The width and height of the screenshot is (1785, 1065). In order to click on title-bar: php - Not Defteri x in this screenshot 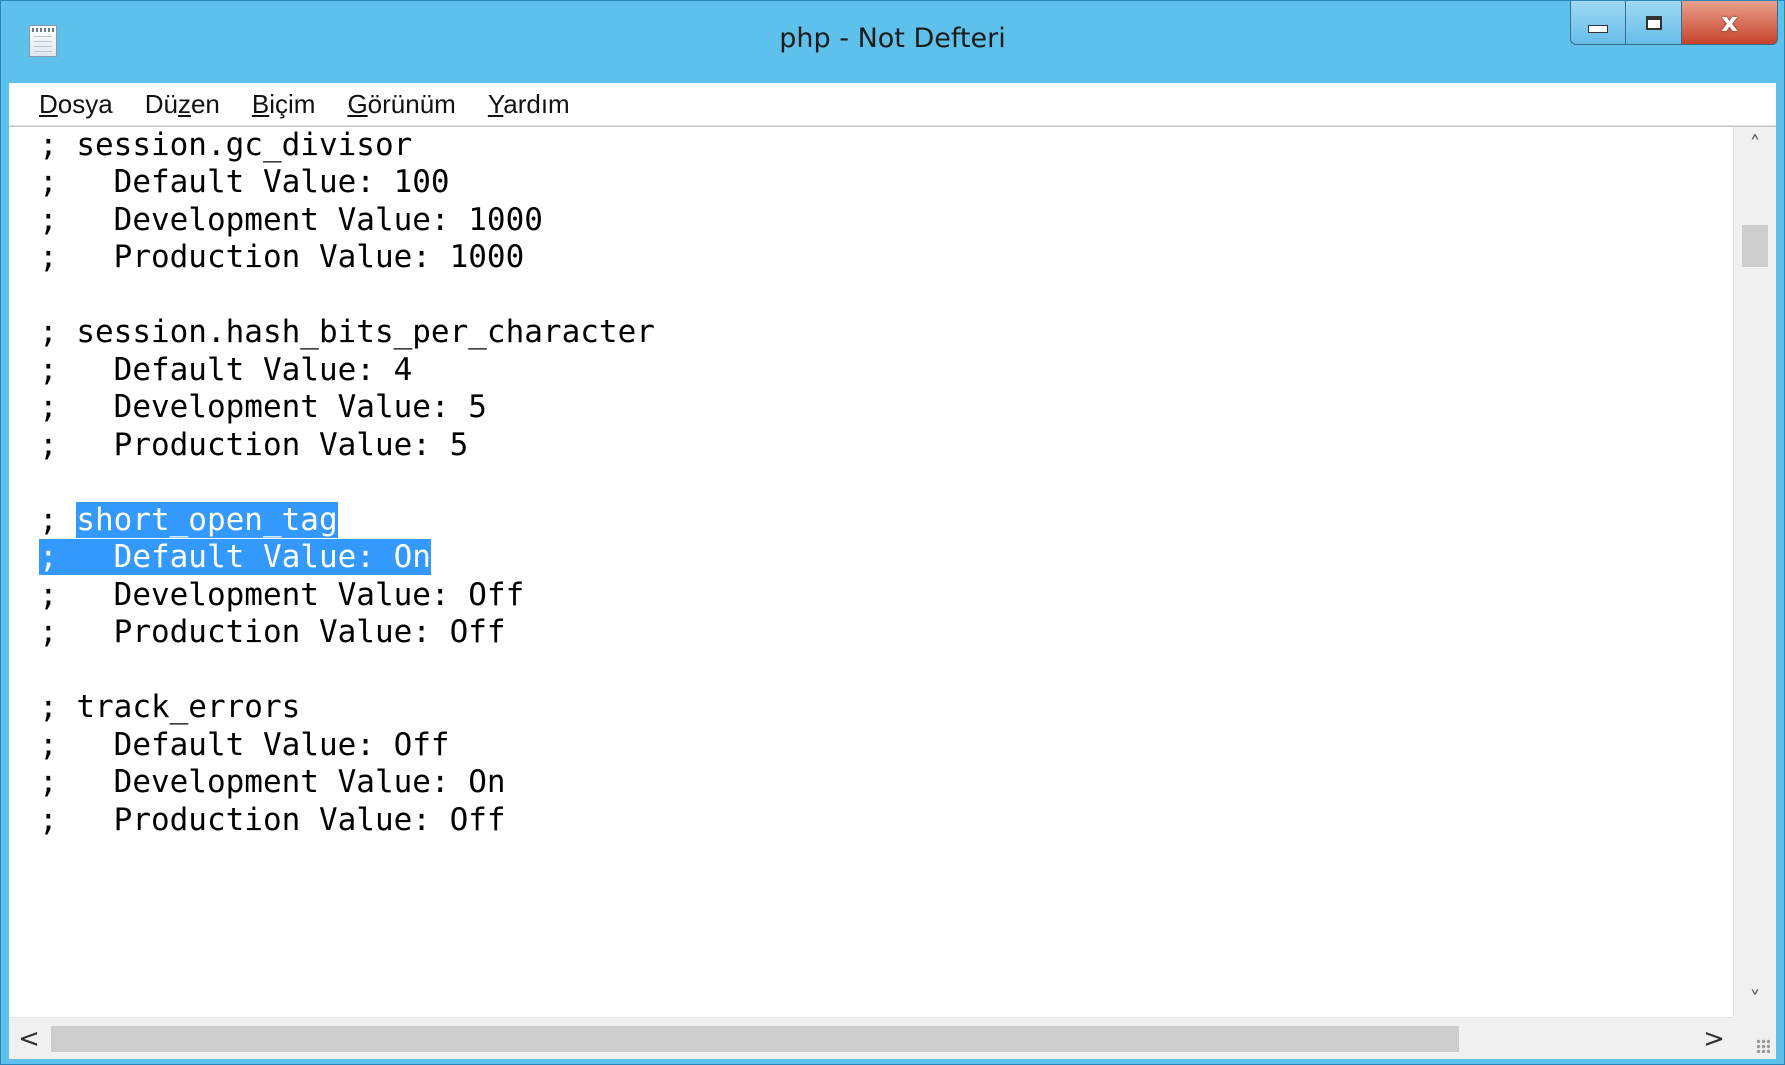, I will do `click(892, 42)`.